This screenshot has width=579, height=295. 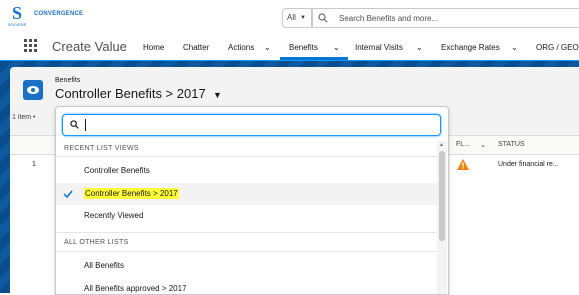 What do you see at coordinates (557, 47) in the screenshot?
I see `nav-item-org-geo: ORG / GEO` at bounding box center [557, 47].